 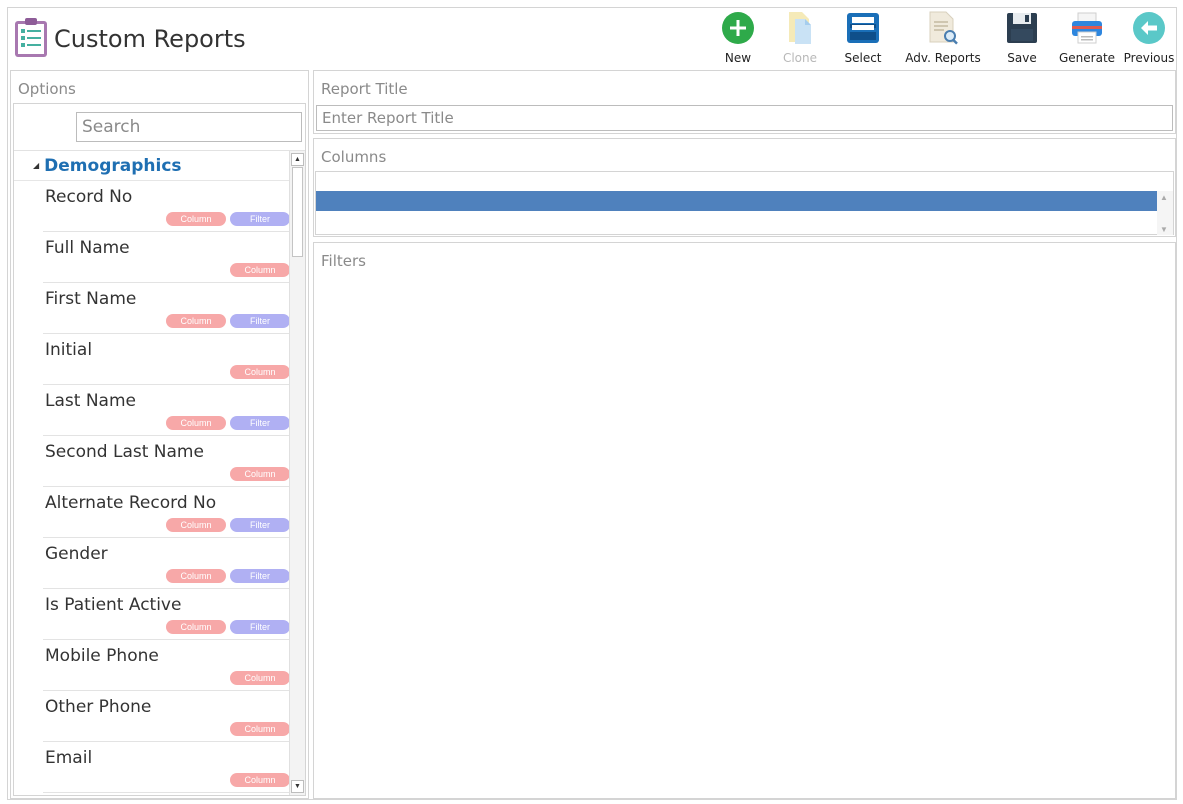 I want to click on arrow-left-circle-icon, so click(x=1149, y=28).